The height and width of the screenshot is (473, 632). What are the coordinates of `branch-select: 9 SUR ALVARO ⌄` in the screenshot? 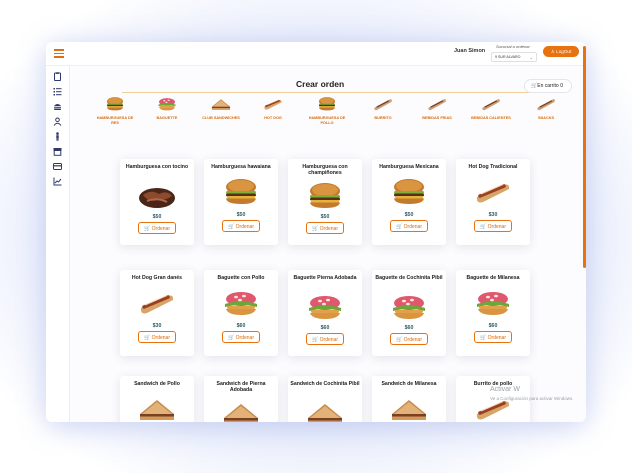 It's located at (514, 57).